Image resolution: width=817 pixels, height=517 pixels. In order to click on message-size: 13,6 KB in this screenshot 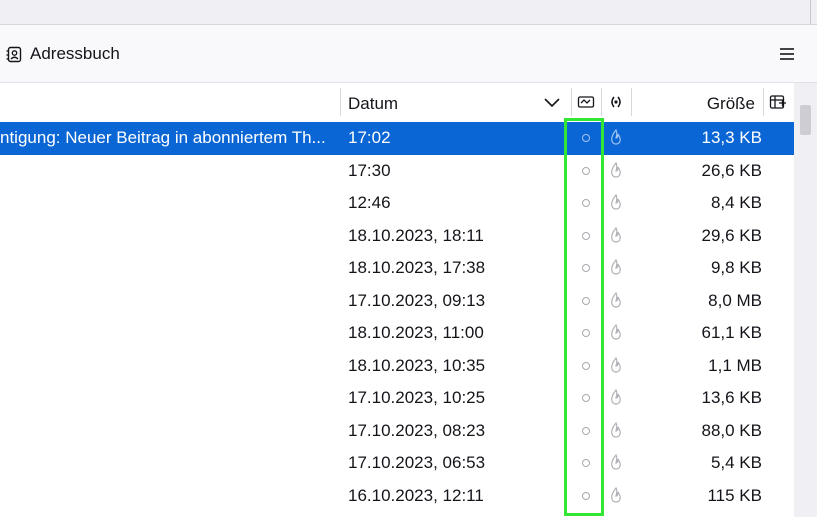, I will do `click(732, 397)`.